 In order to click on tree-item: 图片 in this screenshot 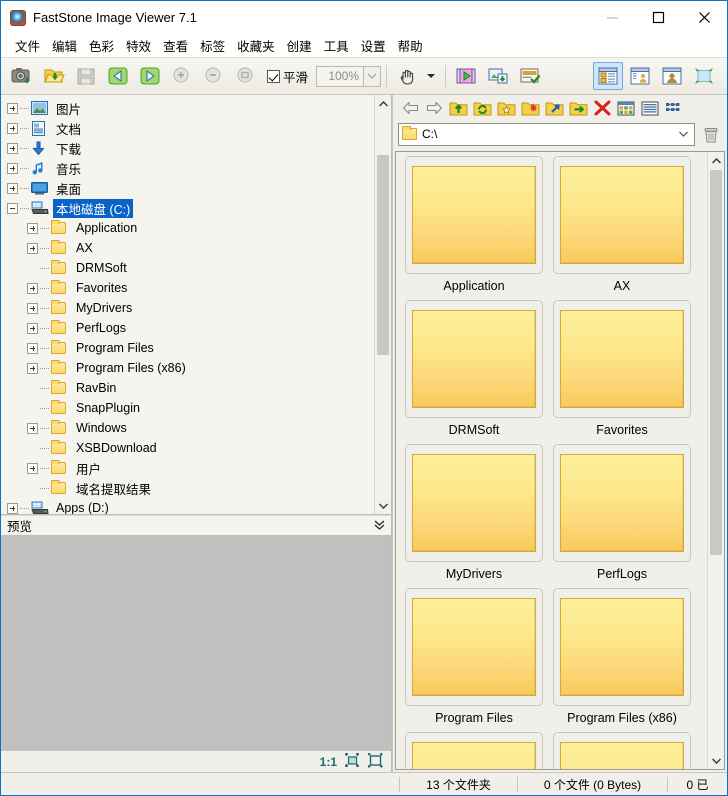, I will do `click(187, 108)`.